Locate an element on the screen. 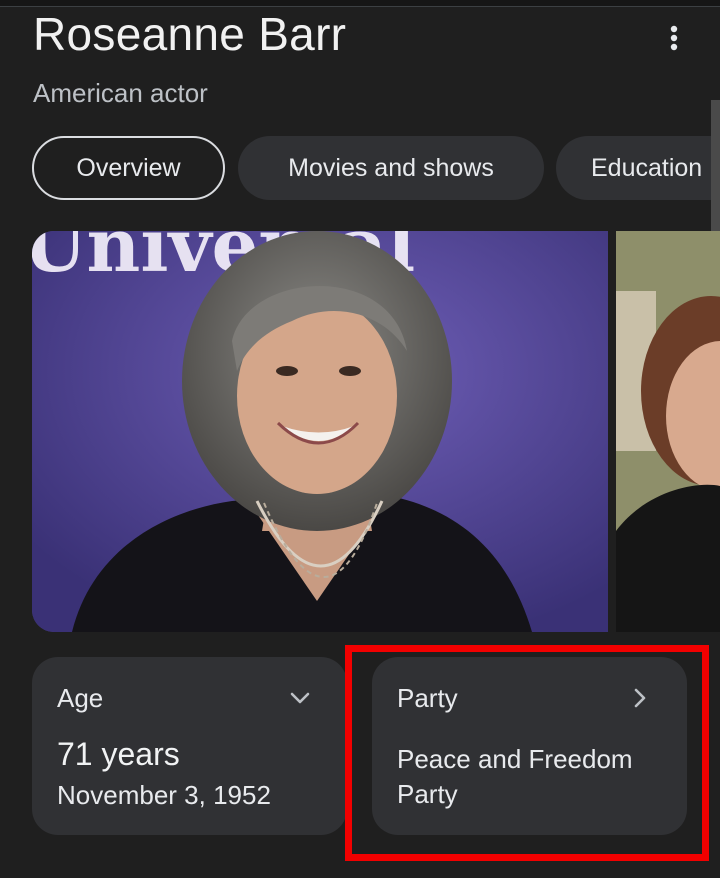 The width and height of the screenshot is (720, 878). tab-movies-and-shows: Movies and shows is located at coordinates (391, 168).